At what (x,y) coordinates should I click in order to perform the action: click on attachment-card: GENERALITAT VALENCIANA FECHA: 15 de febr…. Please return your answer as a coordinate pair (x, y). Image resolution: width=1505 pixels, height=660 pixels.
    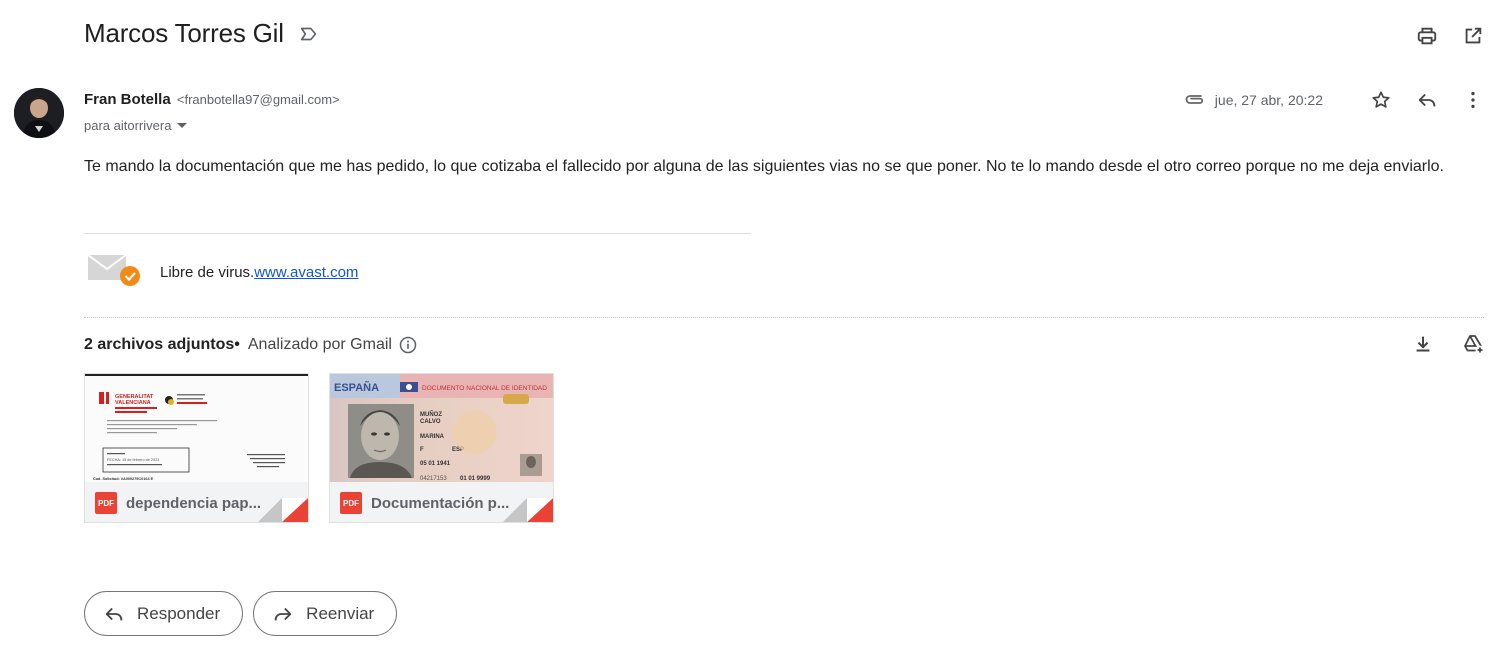
    Looking at the image, I should click on (196, 448).